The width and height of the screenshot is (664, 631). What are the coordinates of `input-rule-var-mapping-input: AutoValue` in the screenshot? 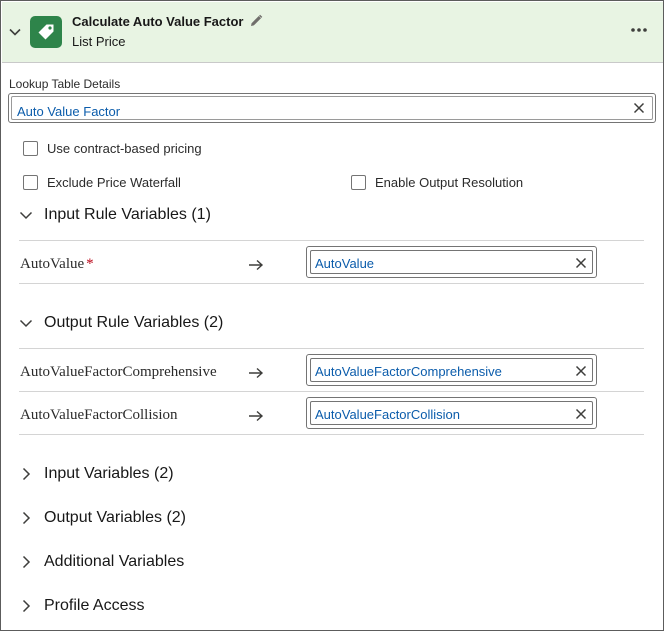 It's located at (451, 262).